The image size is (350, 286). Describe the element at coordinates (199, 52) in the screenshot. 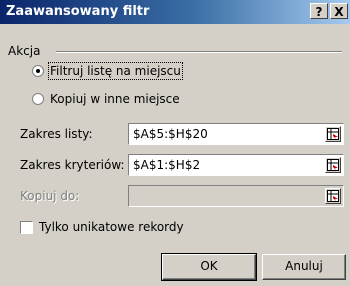

I see `group-divider` at that location.